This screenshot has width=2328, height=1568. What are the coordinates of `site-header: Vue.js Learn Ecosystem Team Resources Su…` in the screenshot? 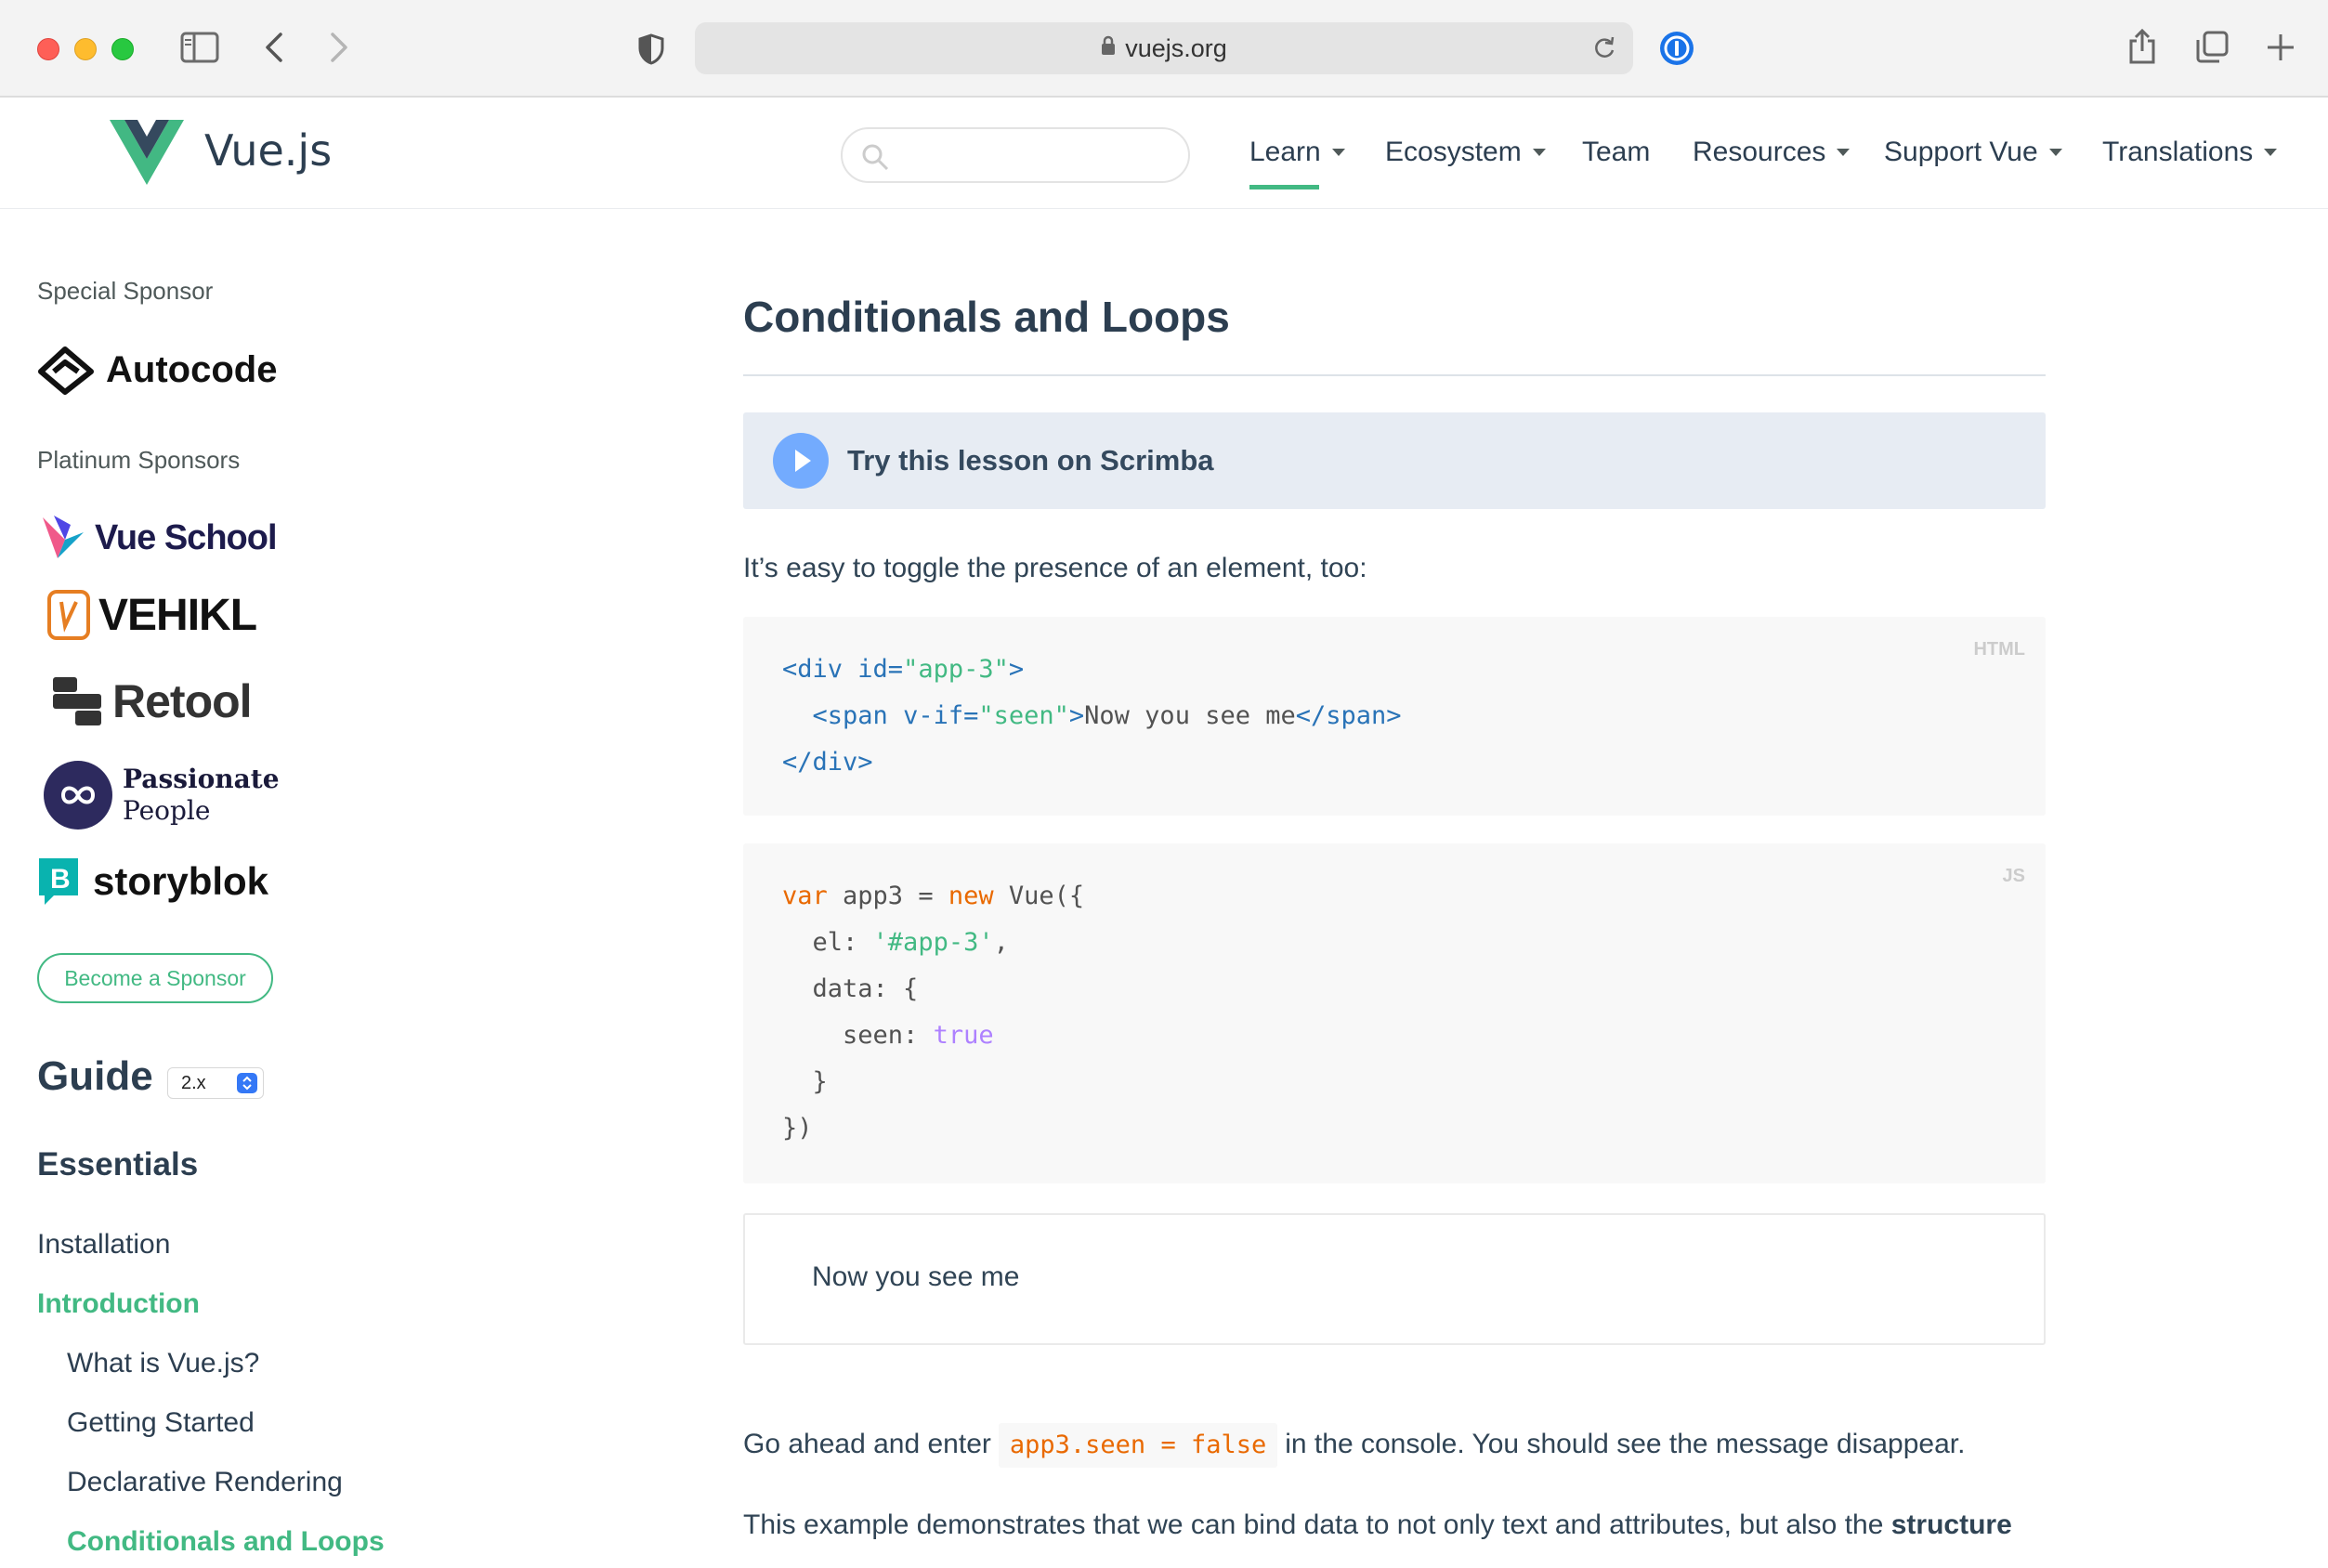 It's located at (1164, 154).